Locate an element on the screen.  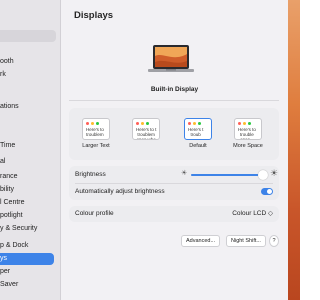
colour-profile-label: Colour profile is located at coordinates (94, 213).